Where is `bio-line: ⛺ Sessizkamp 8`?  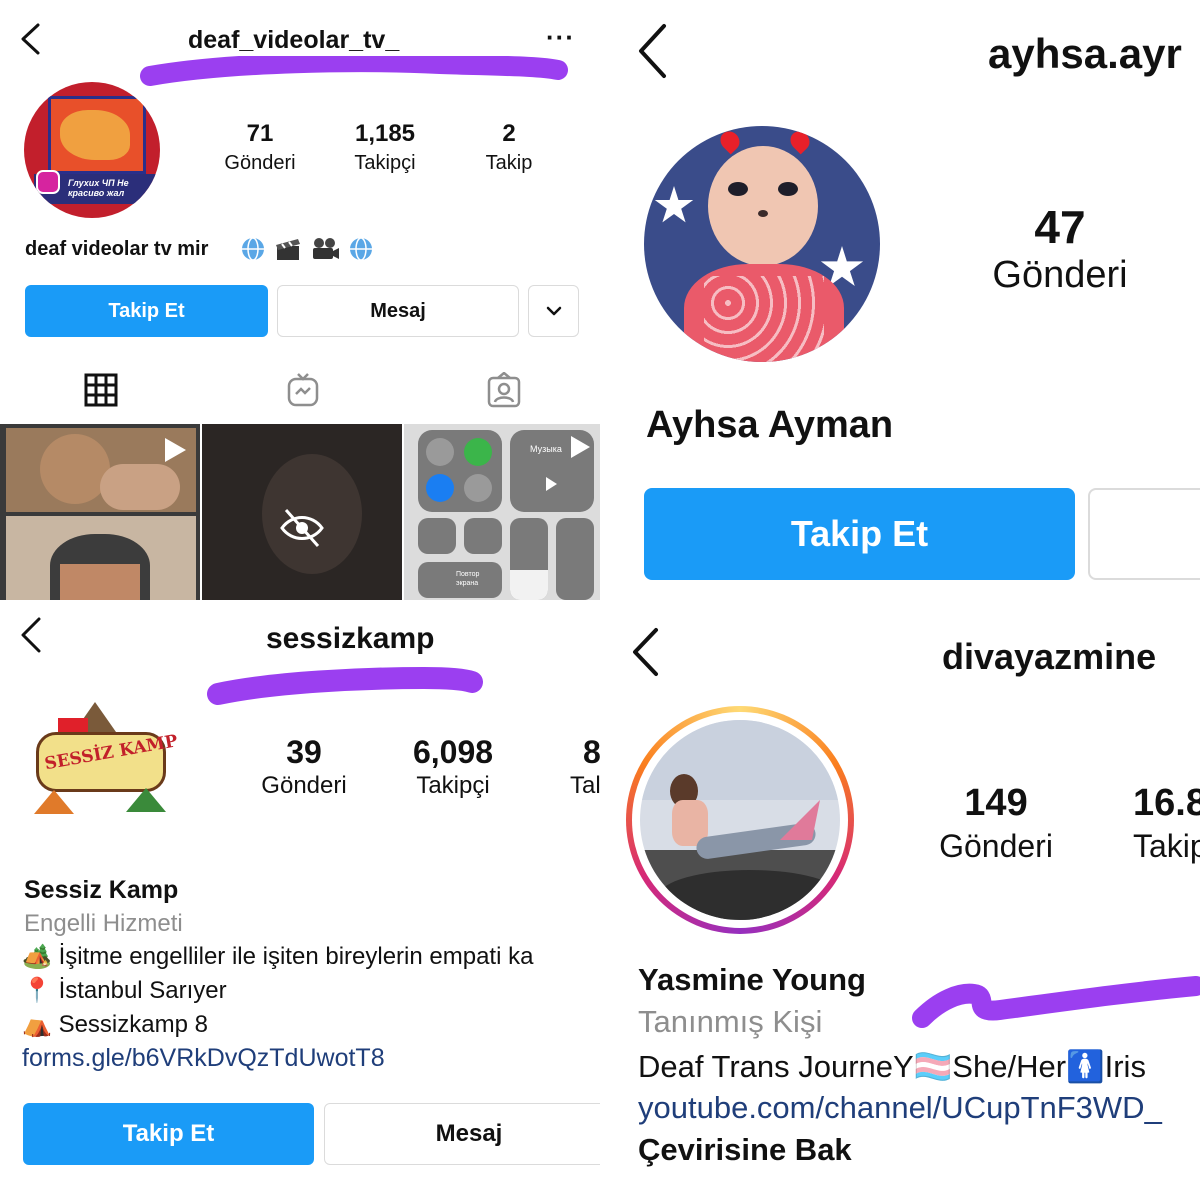
bio-line: ⛺ Sessizkamp 8 is located at coordinates (115, 1024).